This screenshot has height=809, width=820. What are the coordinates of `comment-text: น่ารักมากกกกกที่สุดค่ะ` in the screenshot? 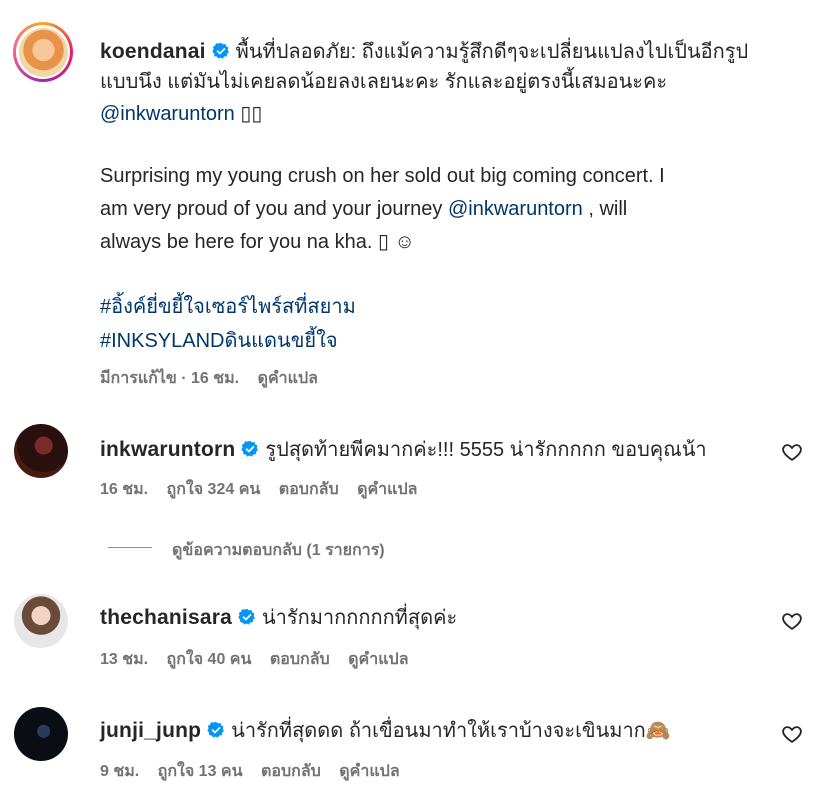 It's located at (359, 618).